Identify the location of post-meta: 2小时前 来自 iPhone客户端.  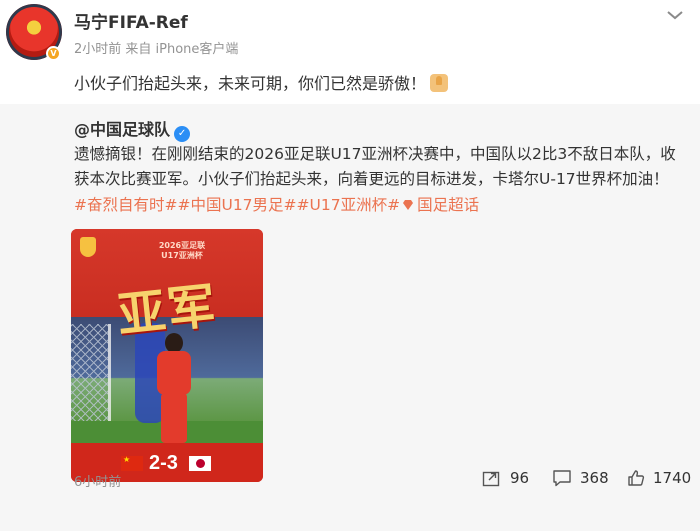
(156, 49).